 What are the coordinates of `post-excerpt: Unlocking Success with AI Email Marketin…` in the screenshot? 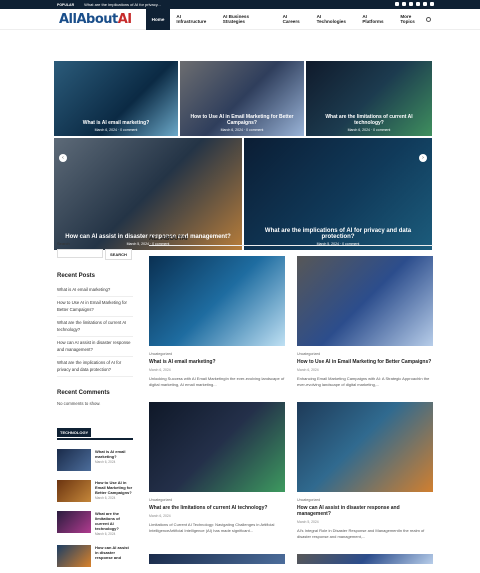 It's located at (217, 381).